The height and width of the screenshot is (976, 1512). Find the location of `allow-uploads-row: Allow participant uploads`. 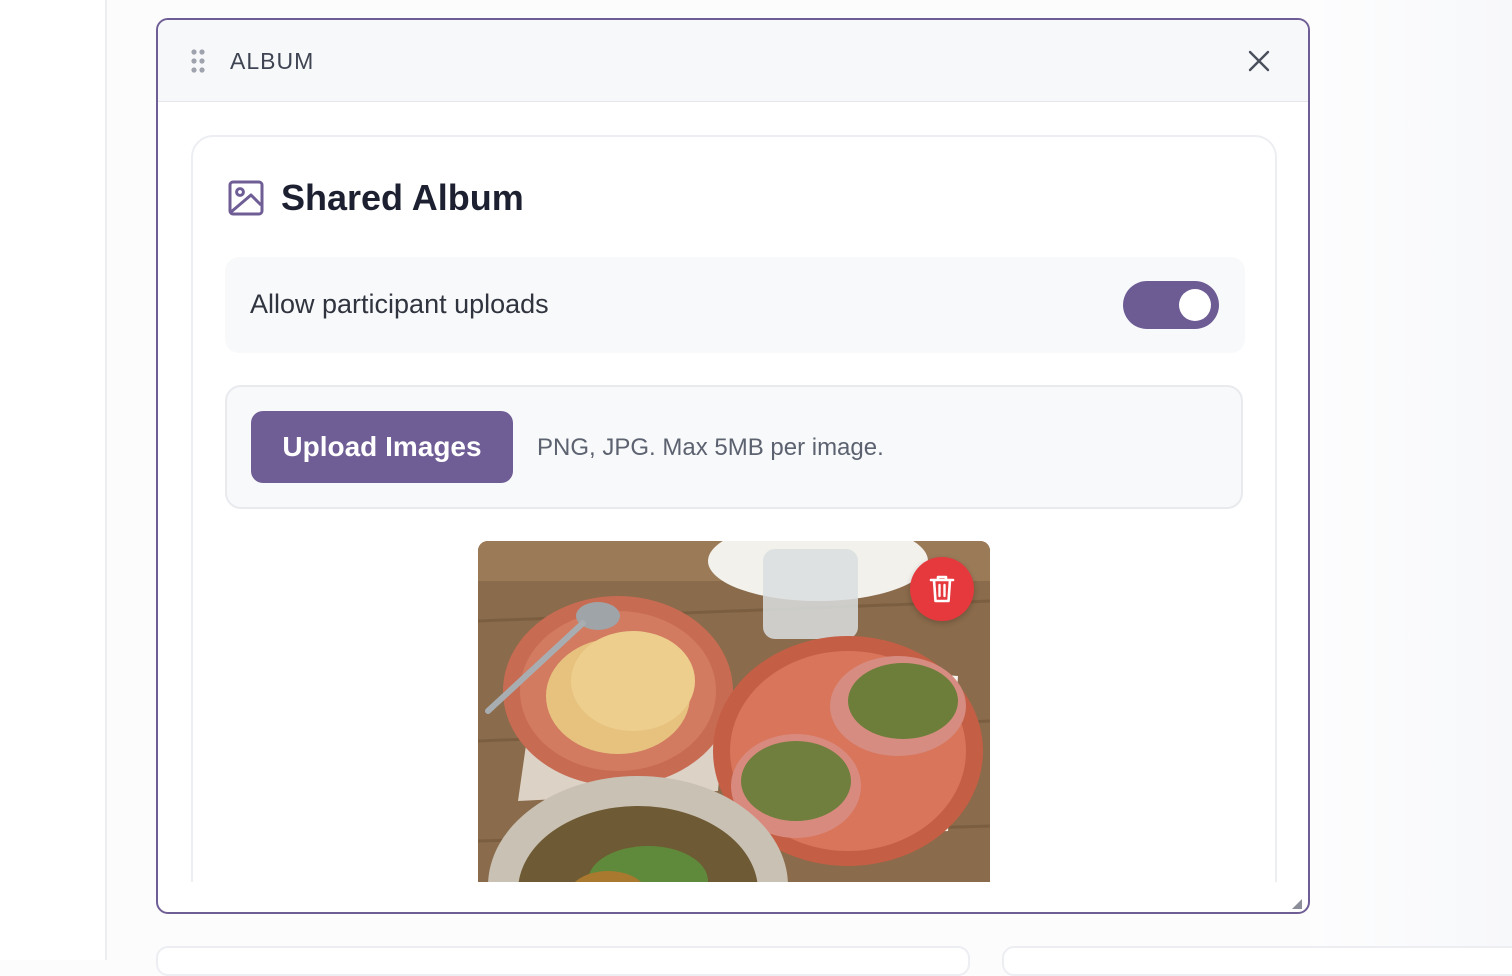

allow-uploads-row: Allow participant uploads is located at coordinates (735, 305).